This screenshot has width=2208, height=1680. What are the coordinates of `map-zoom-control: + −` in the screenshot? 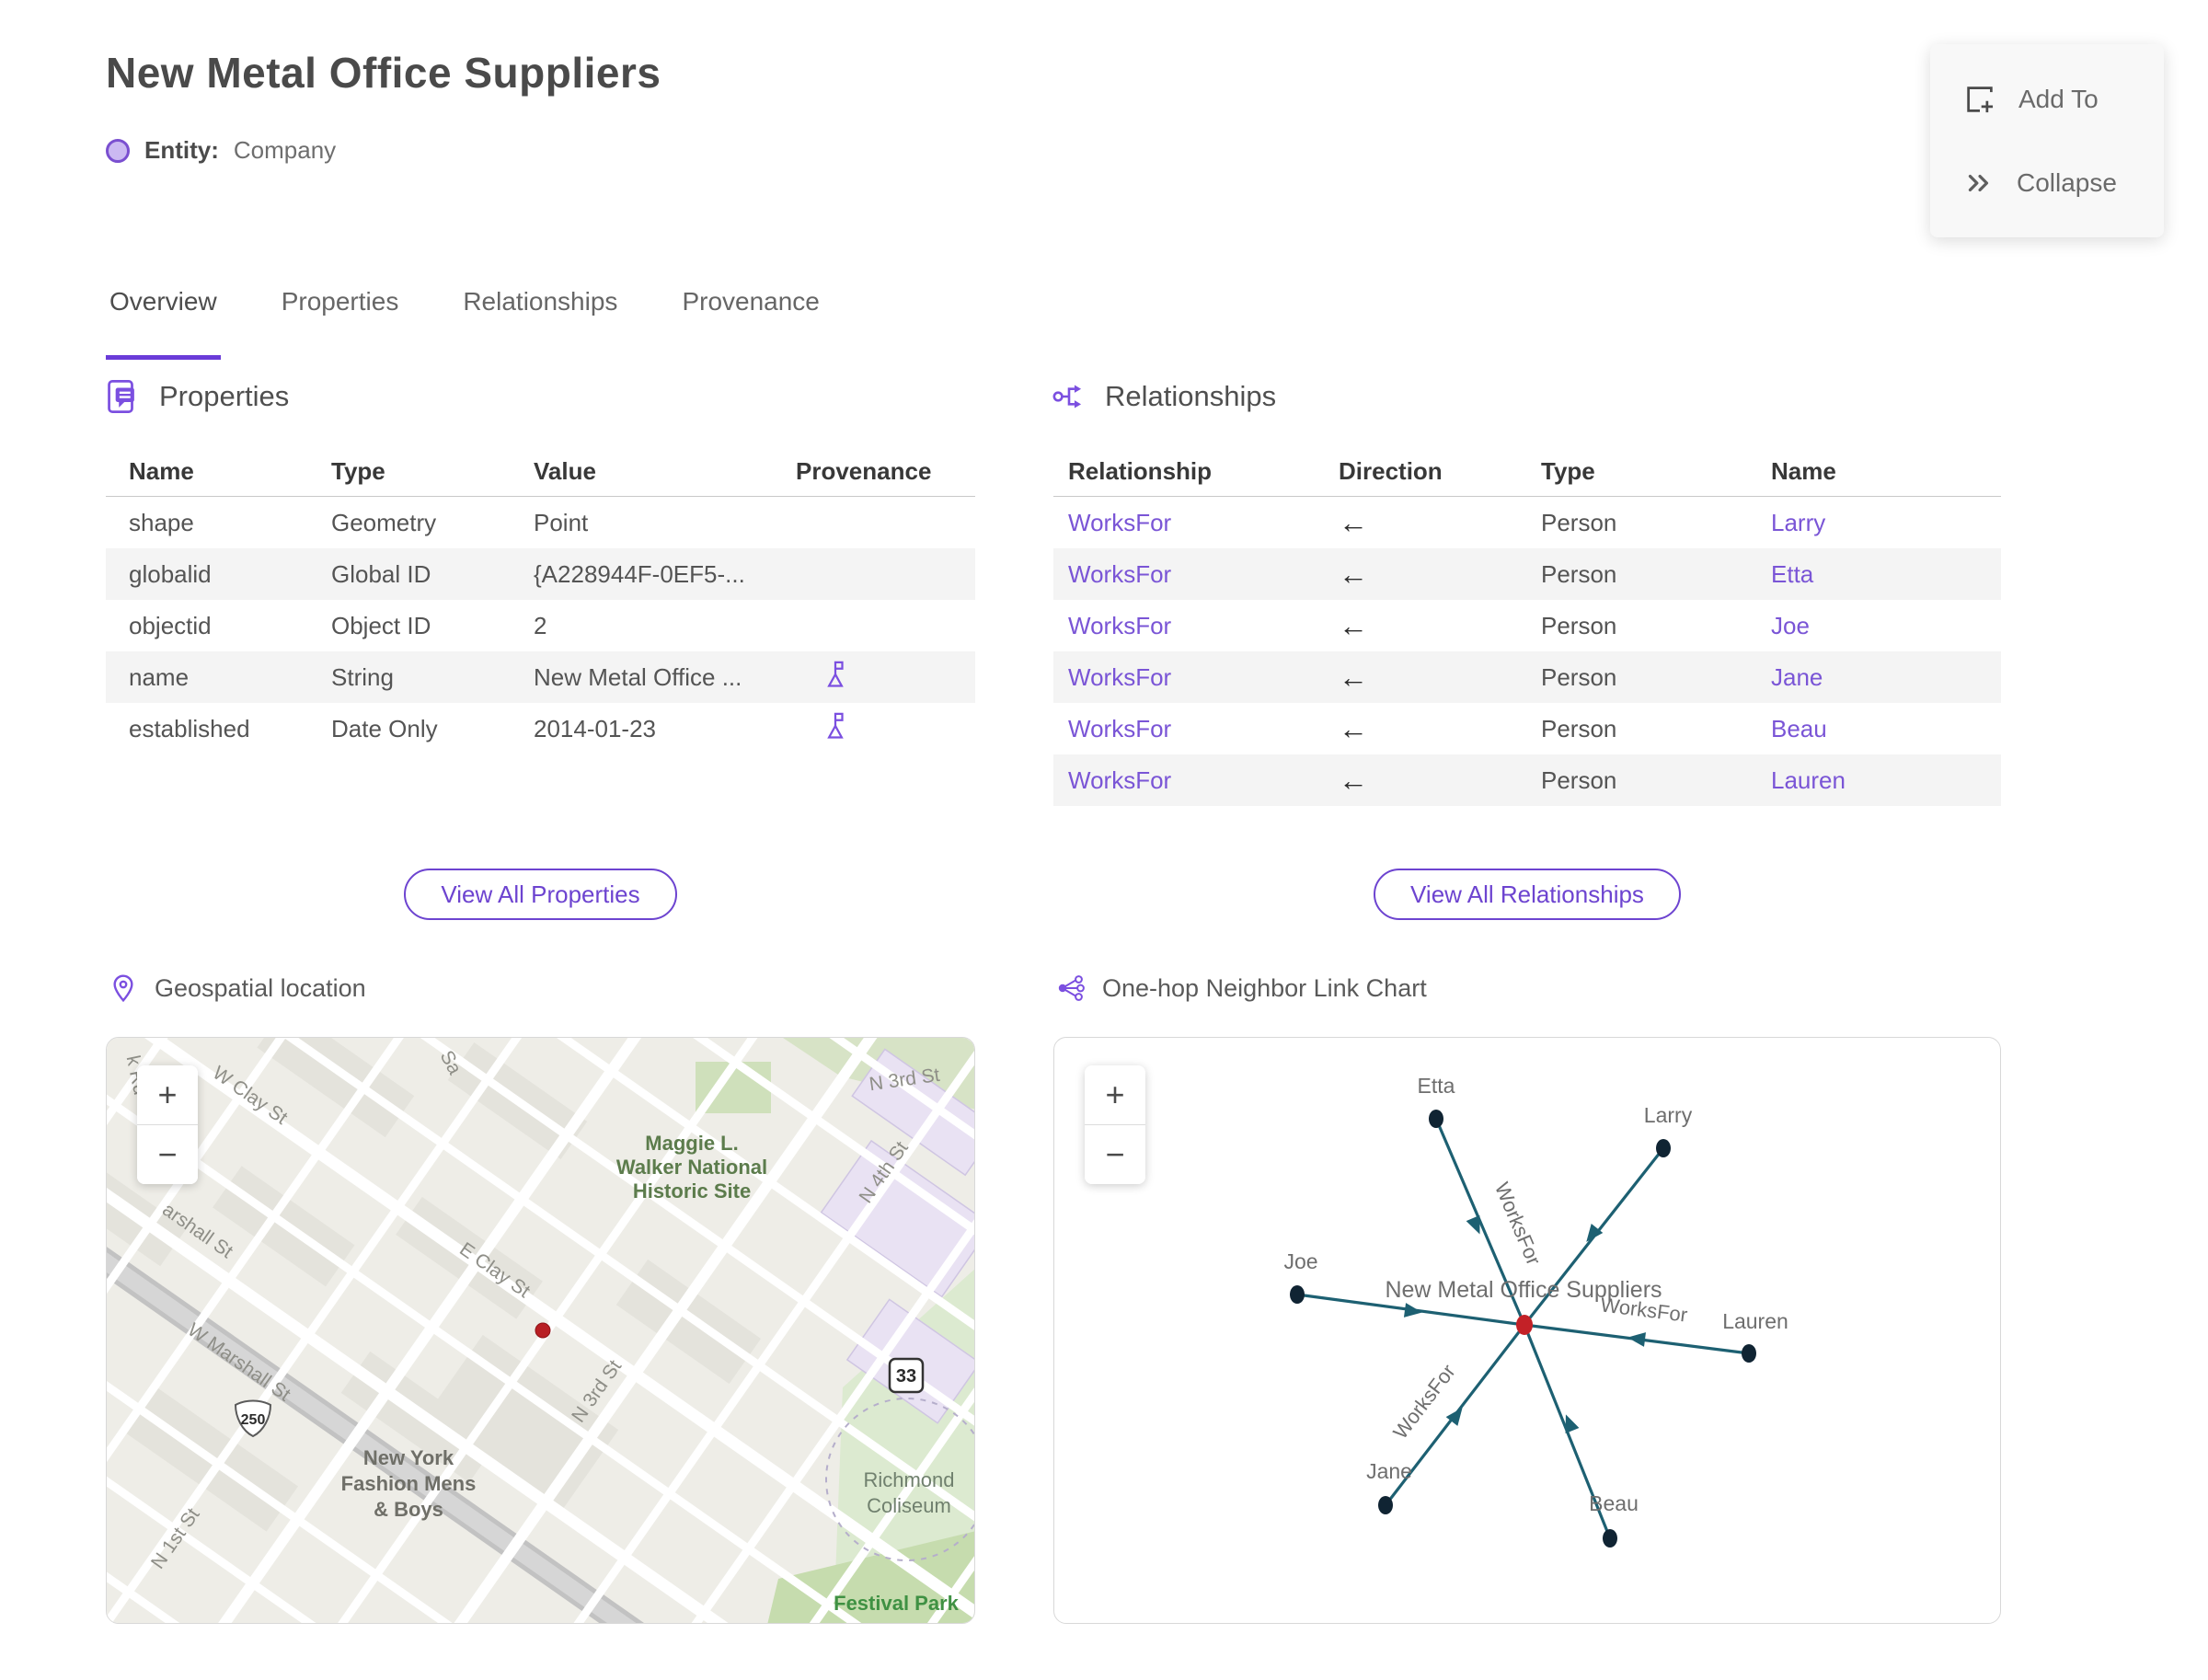 It's located at (167, 1124).